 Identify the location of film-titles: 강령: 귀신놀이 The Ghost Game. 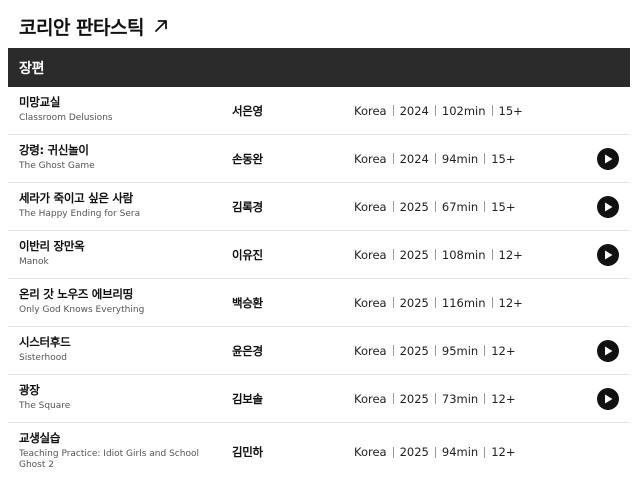
(114, 157).